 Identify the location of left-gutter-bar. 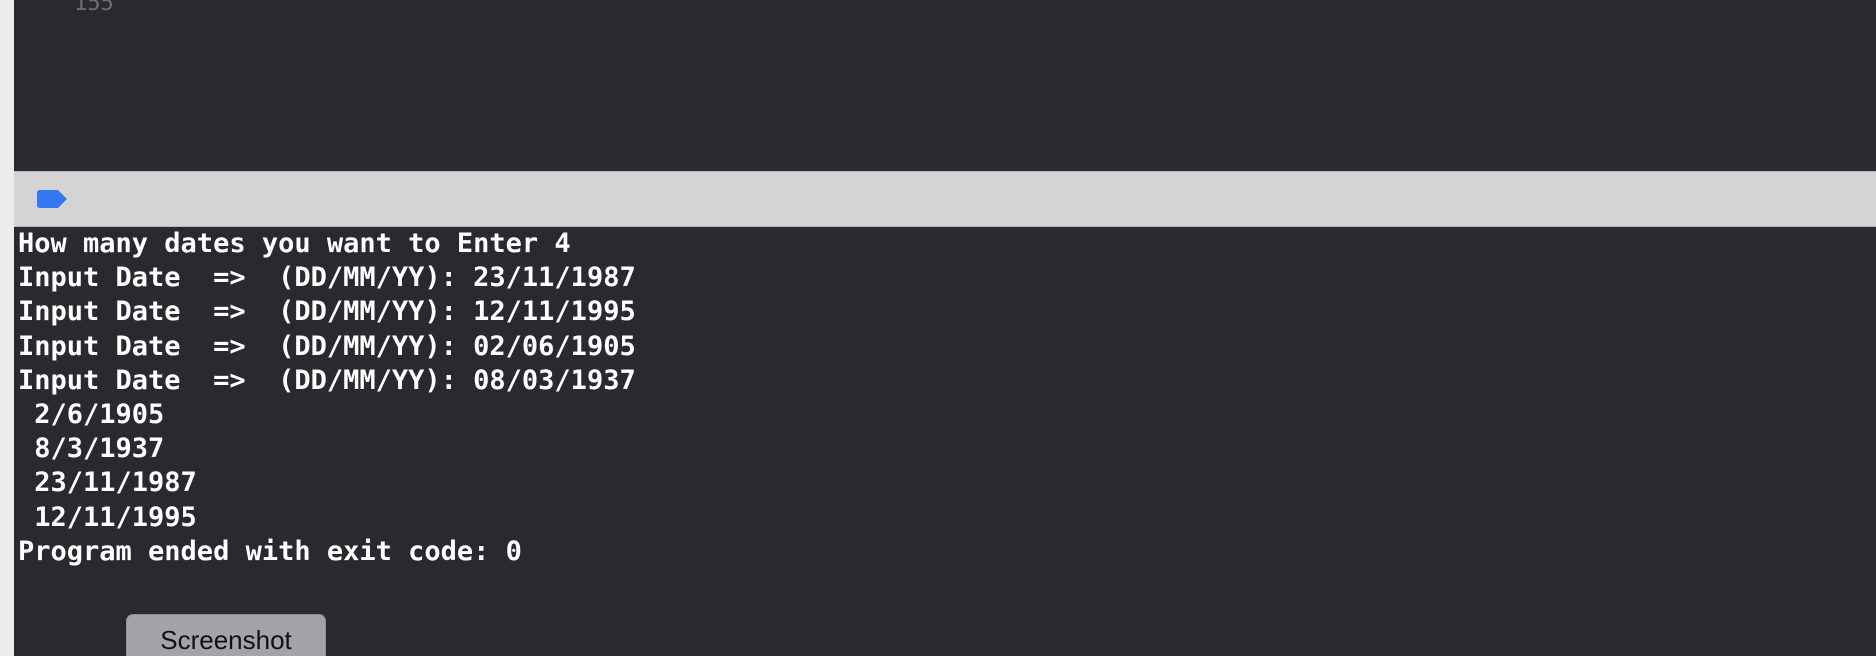
(7, 328).